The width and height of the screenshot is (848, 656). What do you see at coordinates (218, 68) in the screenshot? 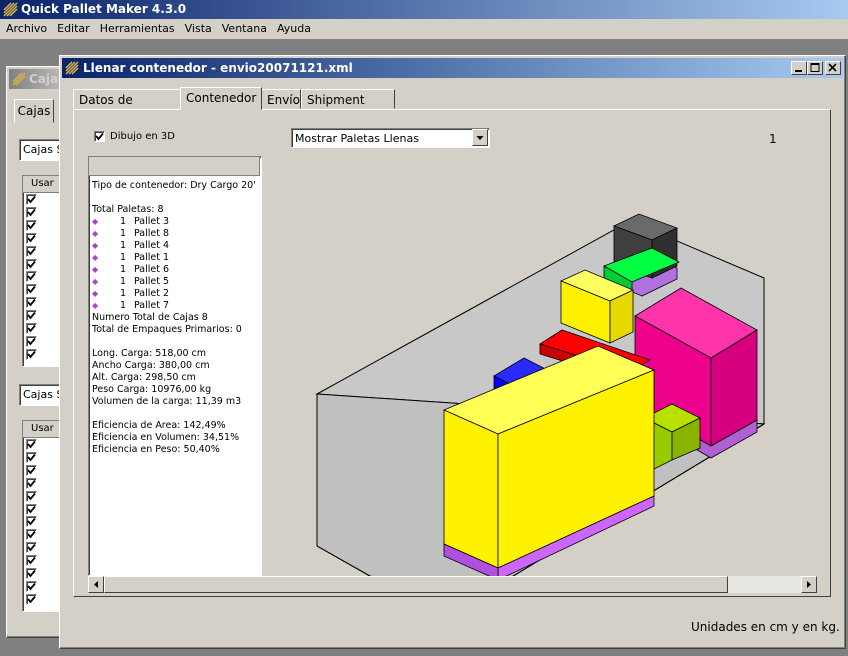
I see `window-title: Llenar contenedor - envio20071121.xml` at bounding box center [218, 68].